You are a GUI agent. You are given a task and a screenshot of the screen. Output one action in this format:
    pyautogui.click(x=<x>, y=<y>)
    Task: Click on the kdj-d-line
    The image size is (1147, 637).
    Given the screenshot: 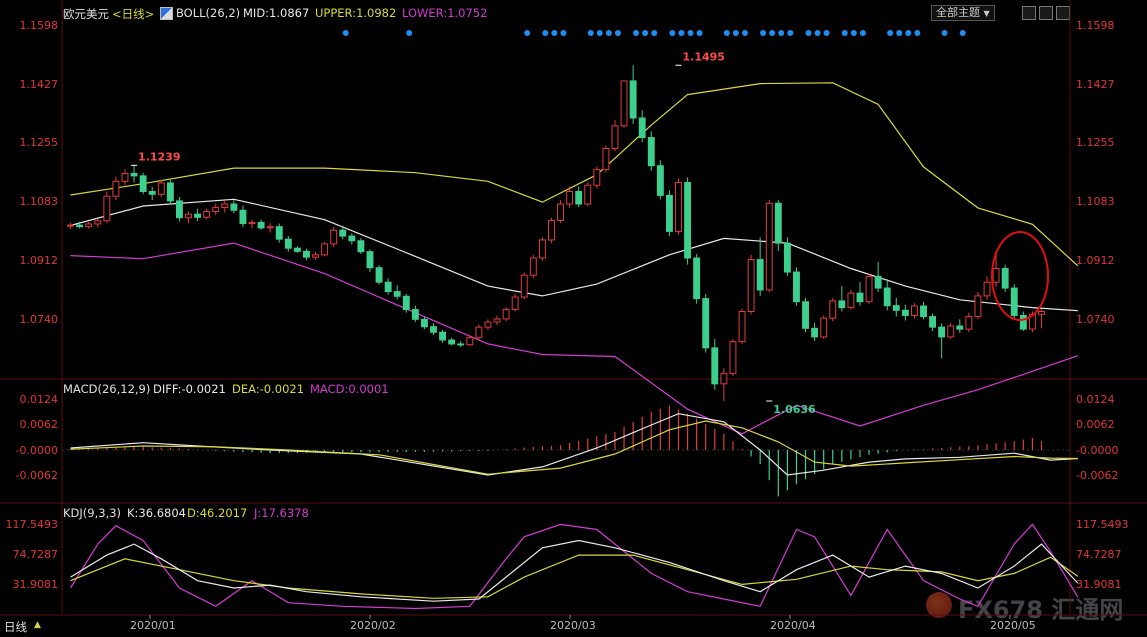 What is the action you would take?
    pyautogui.click(x=574, y=576)
    